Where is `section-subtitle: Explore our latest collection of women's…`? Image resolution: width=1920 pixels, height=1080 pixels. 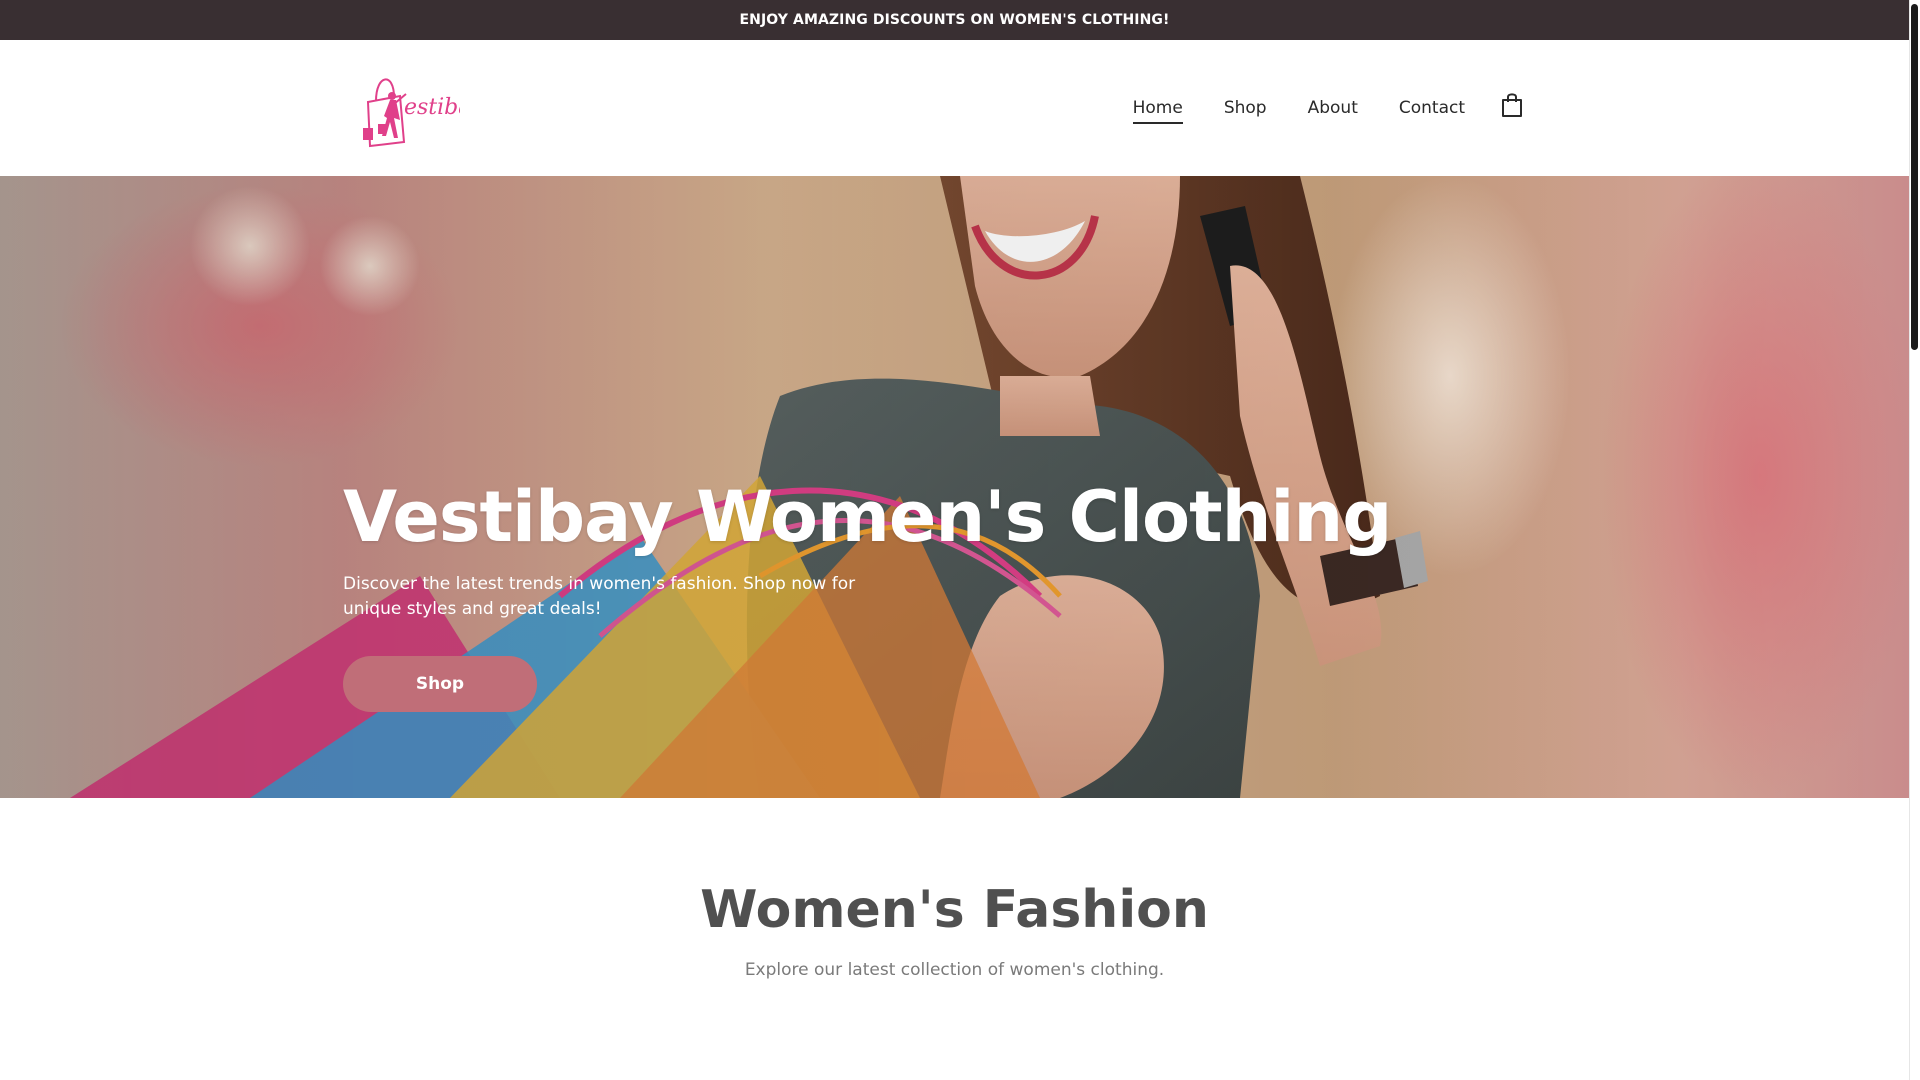 section-subtitle: Explore our latest collection of women's… is located at coordinates (954, 970).